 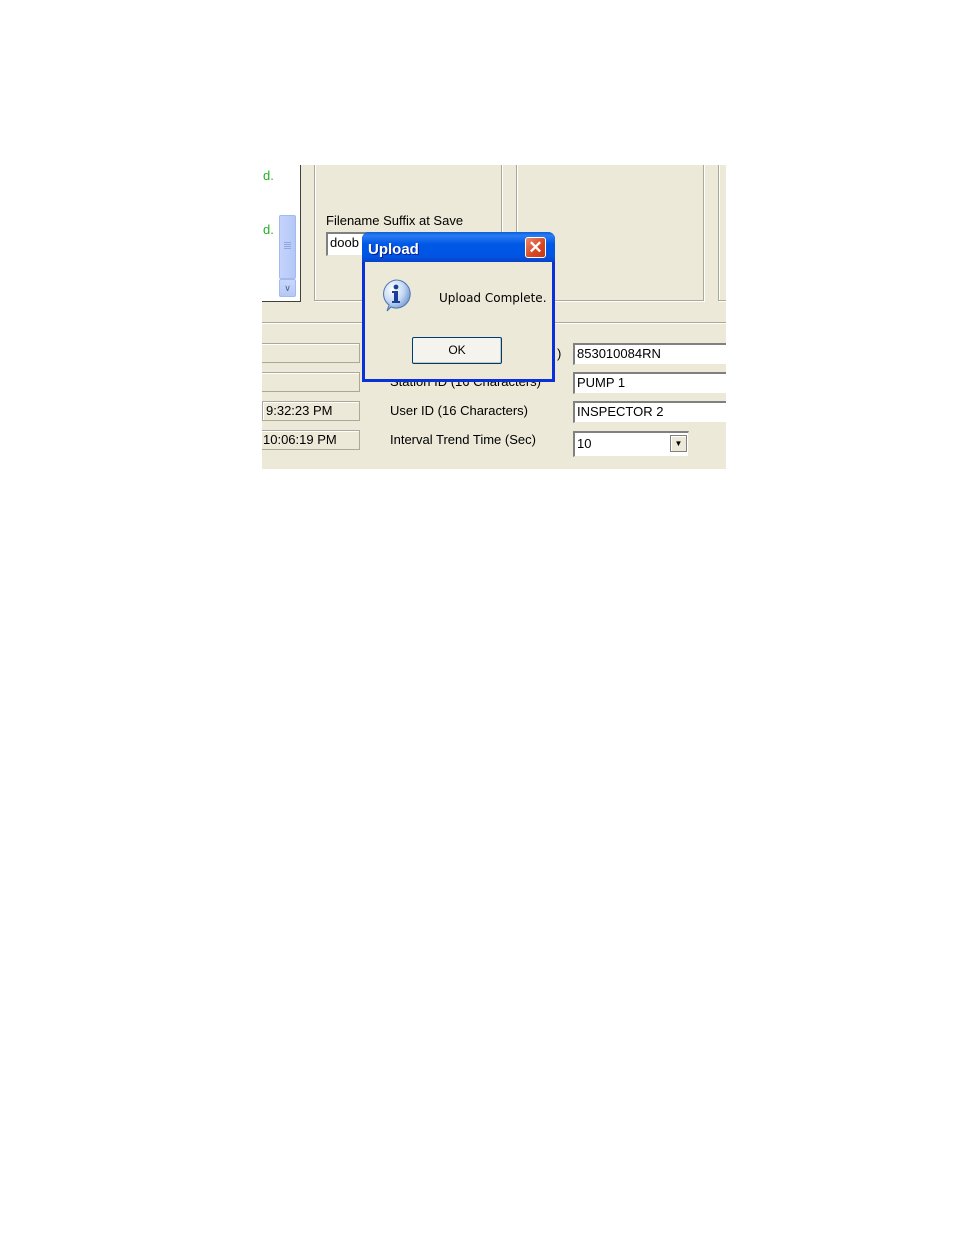 What do you see at coordinates (584, 443) in the screenshot?
I see `interval-trend-time-value: 10` at bounding box center [584, 443].